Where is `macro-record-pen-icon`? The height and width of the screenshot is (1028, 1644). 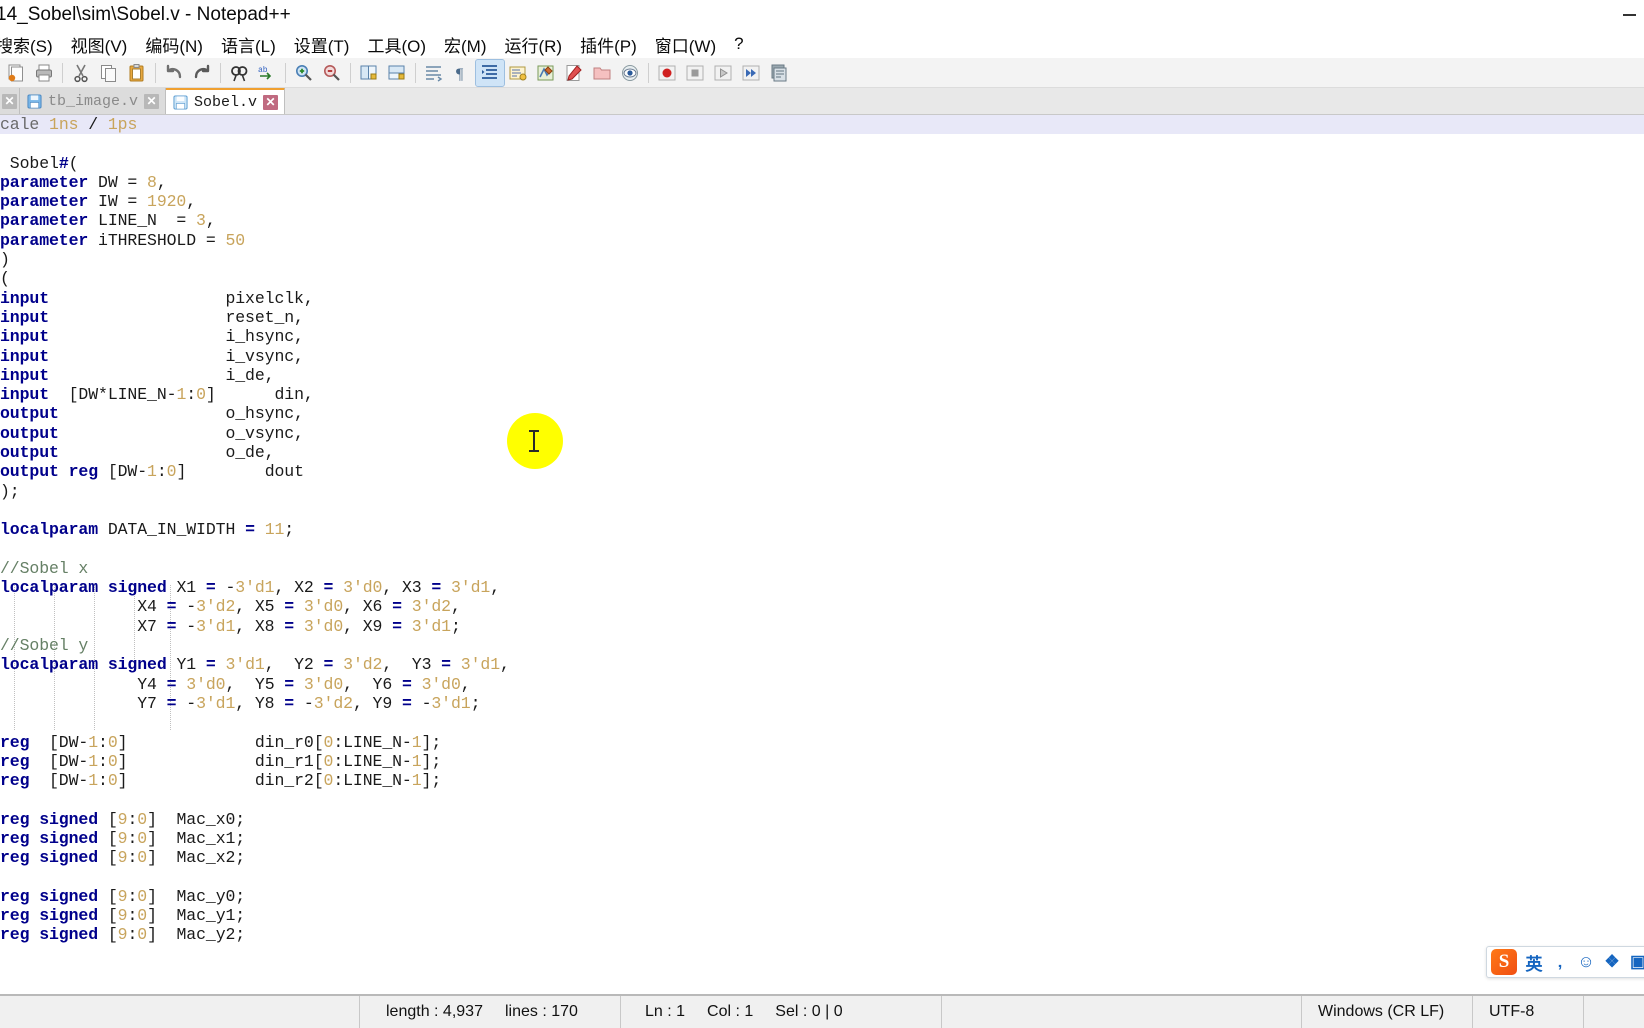 macro-record-pen-icon is located at coordinates (574, 73).